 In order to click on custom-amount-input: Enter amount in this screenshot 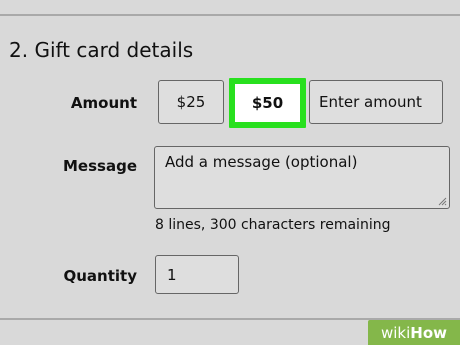, I will do `click(376, 102)`.